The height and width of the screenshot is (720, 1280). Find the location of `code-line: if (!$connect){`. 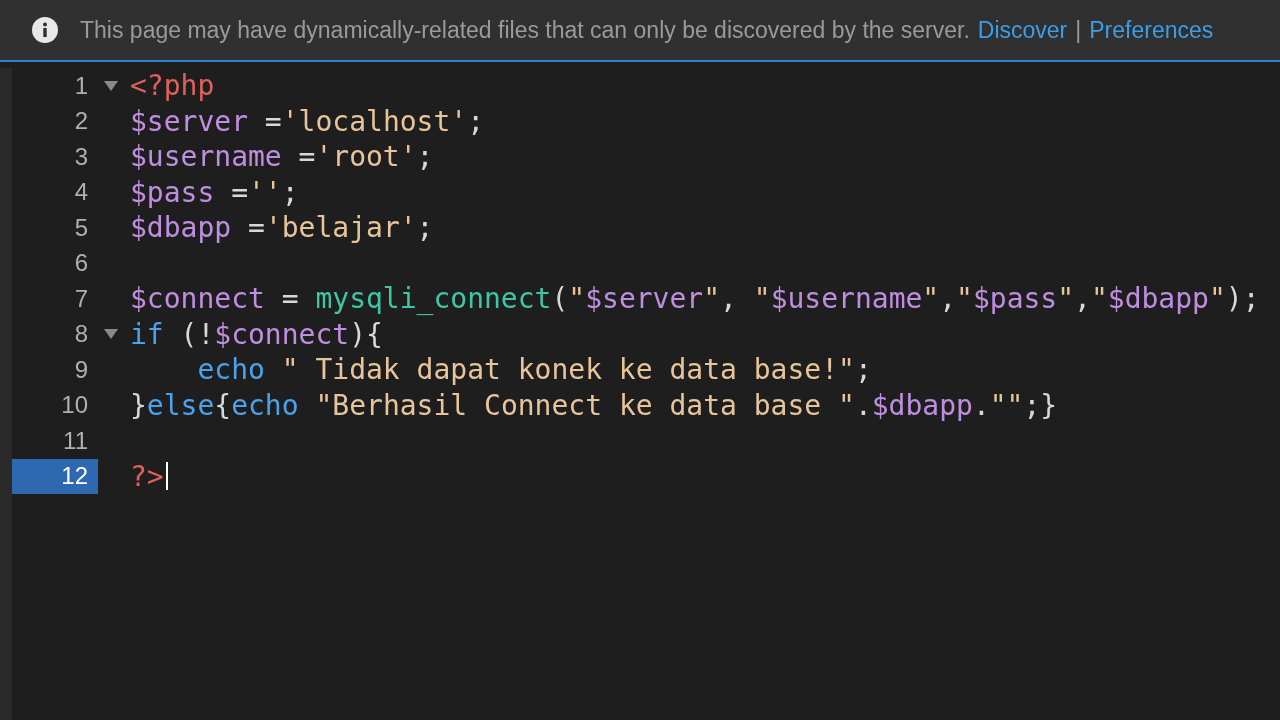

code-line: if (!$connect){ is located at coordinates (256, 334).